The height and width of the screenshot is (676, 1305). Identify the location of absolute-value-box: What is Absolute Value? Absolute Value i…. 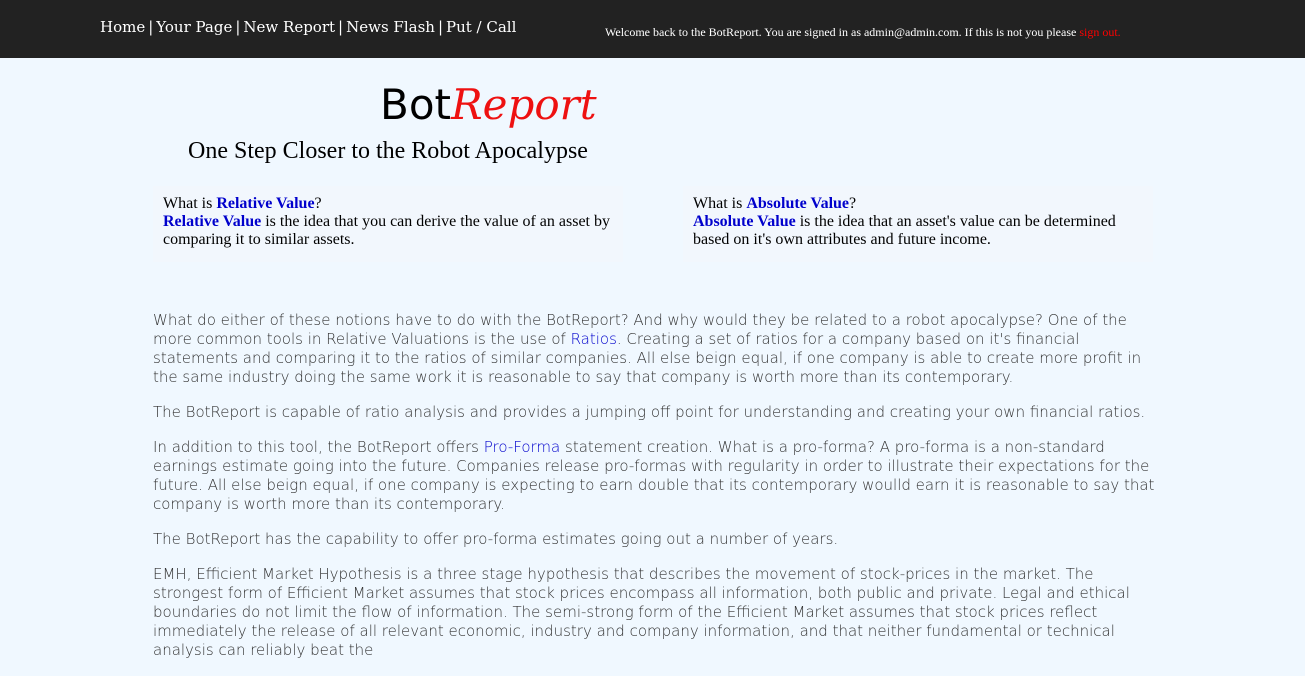
(918, 224).